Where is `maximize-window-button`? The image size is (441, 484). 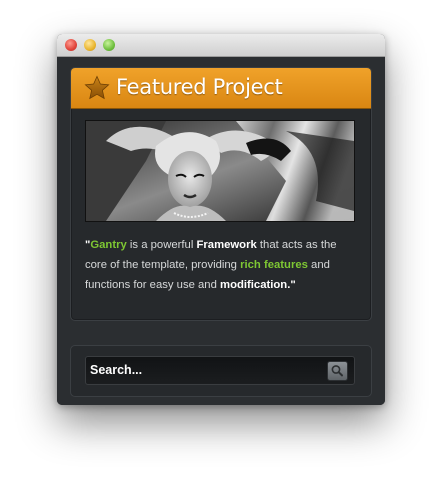 maximize-window-button is located at coordinates (109, 45).